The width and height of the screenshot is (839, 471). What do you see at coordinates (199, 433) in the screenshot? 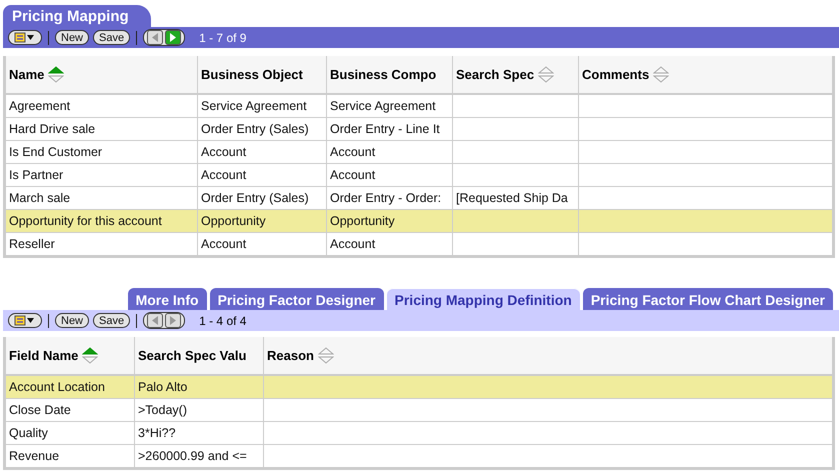
I see `table-cell: 3*Hi??` at bounding box center [199, 433].